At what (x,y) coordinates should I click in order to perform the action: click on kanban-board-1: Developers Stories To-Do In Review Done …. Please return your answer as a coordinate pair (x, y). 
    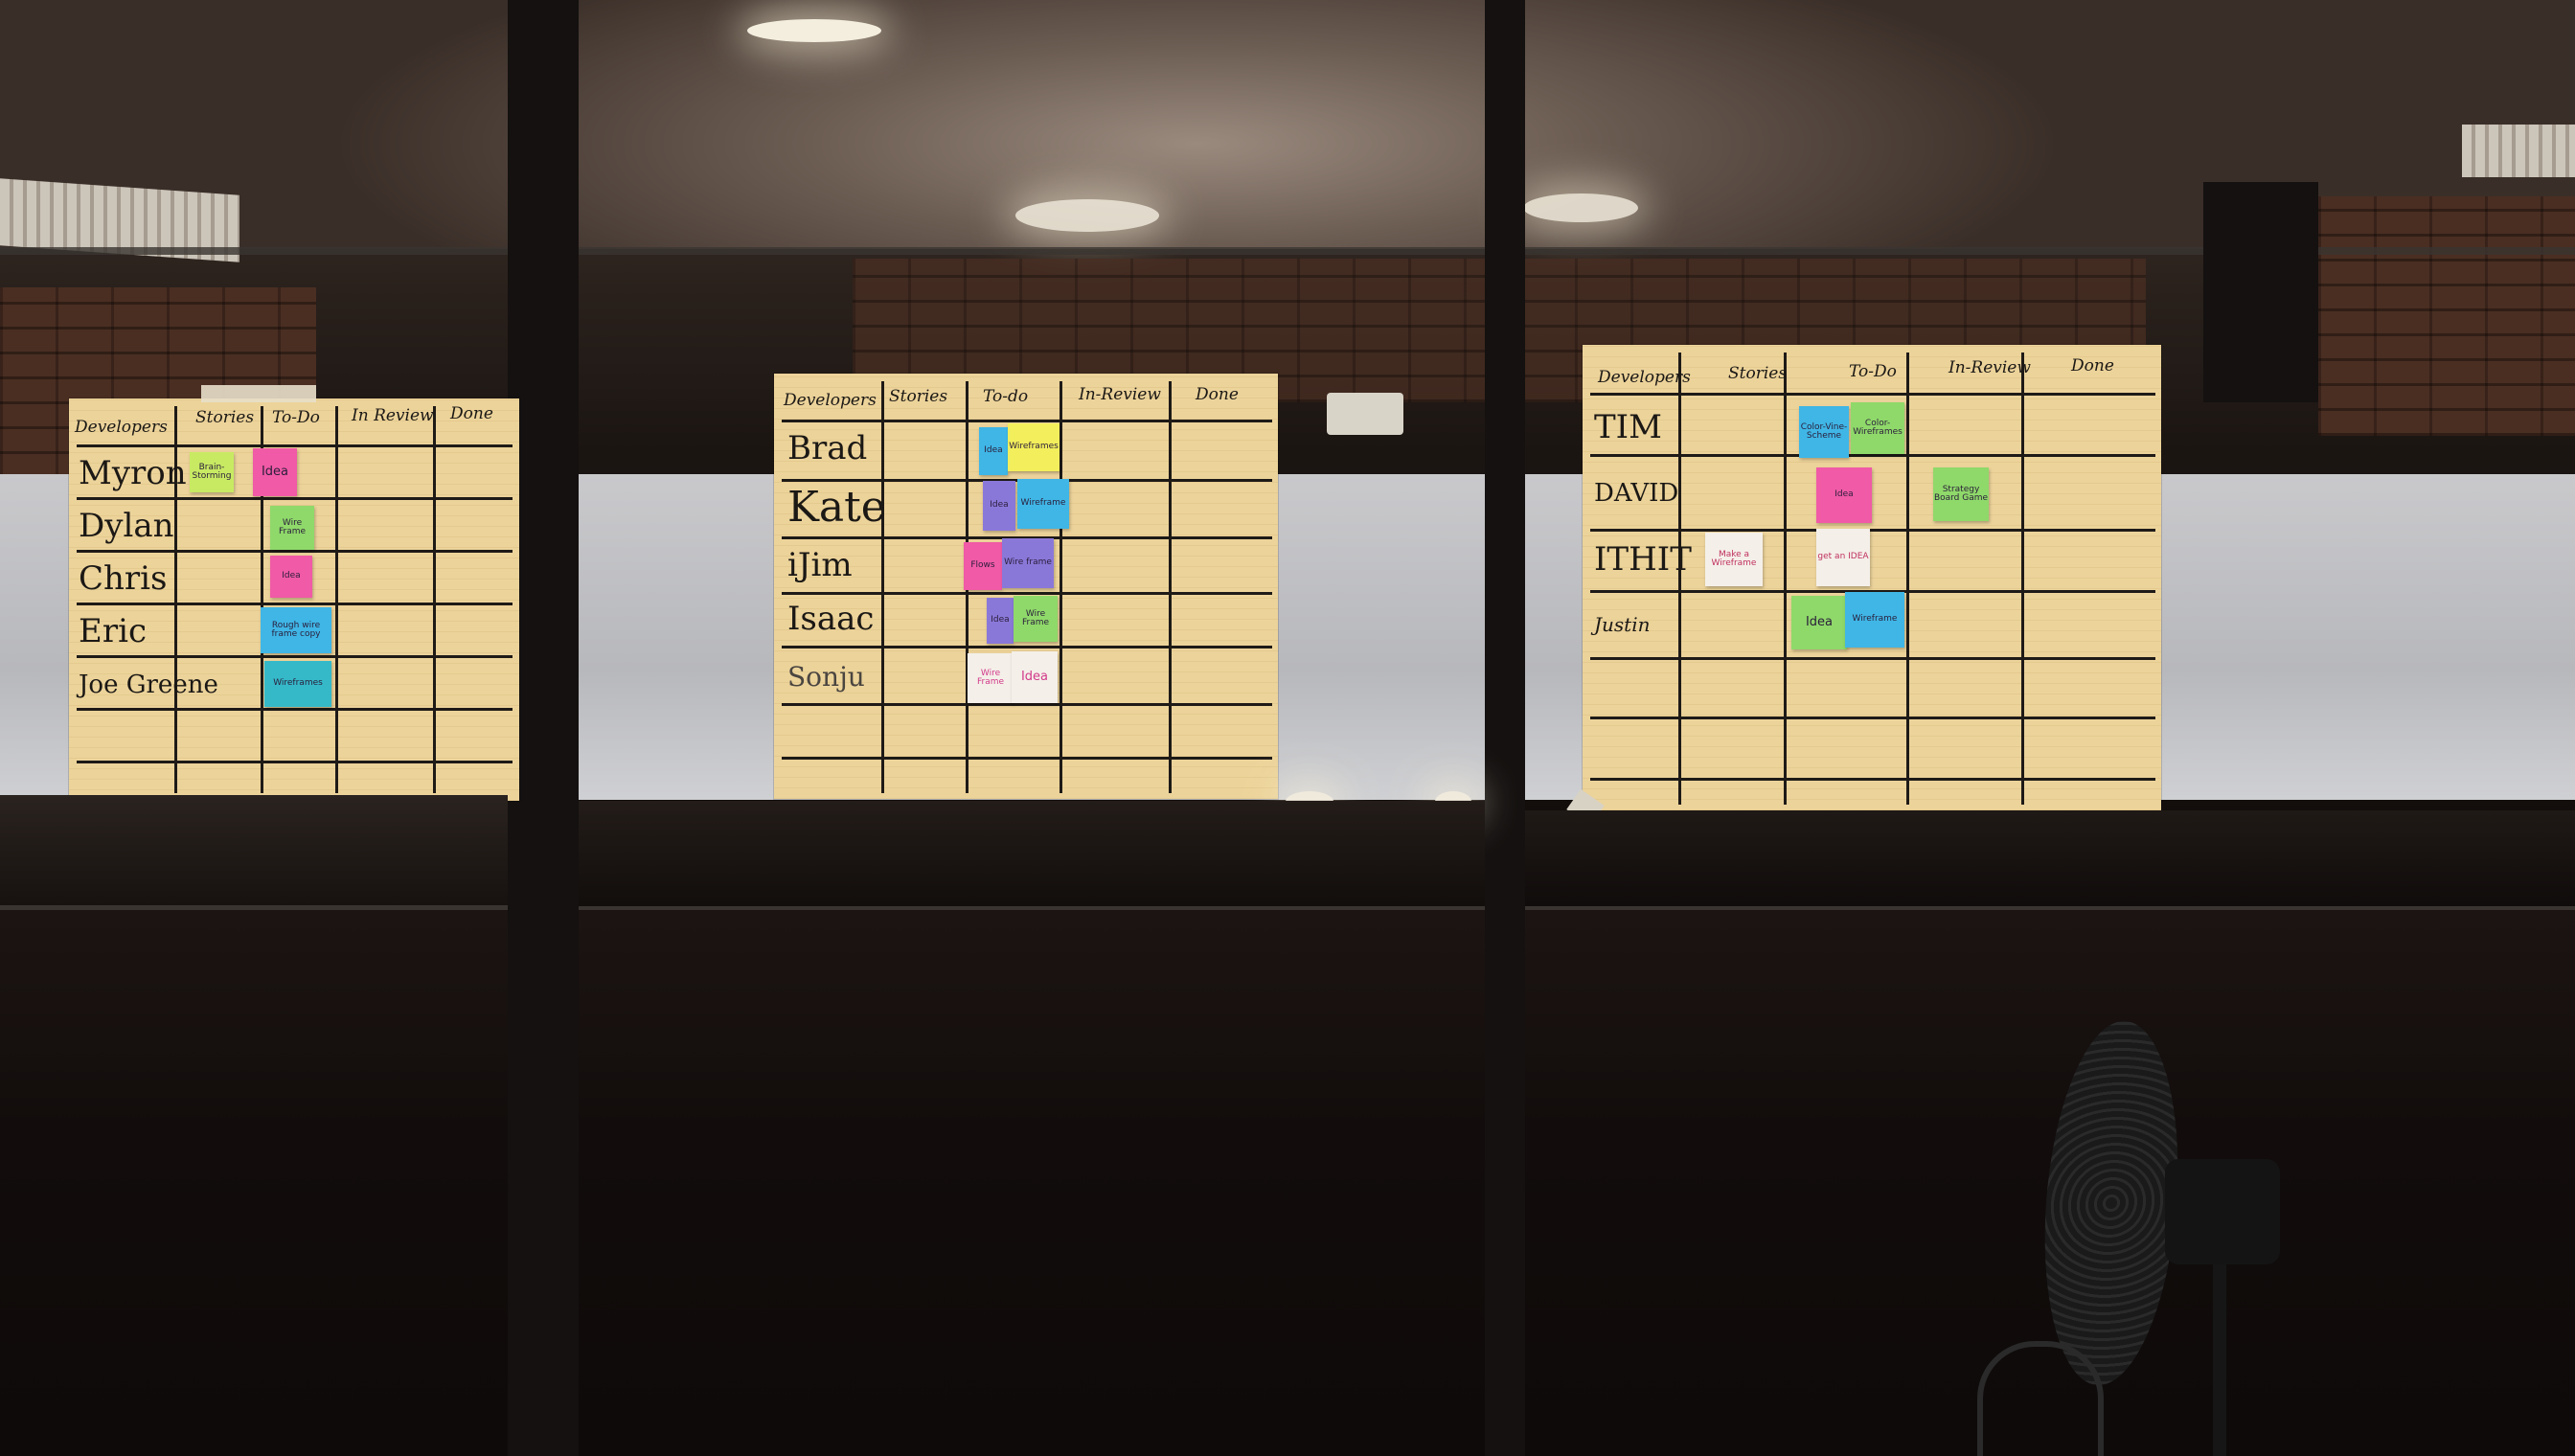
    Looking at the image, I should click on (294, 599).